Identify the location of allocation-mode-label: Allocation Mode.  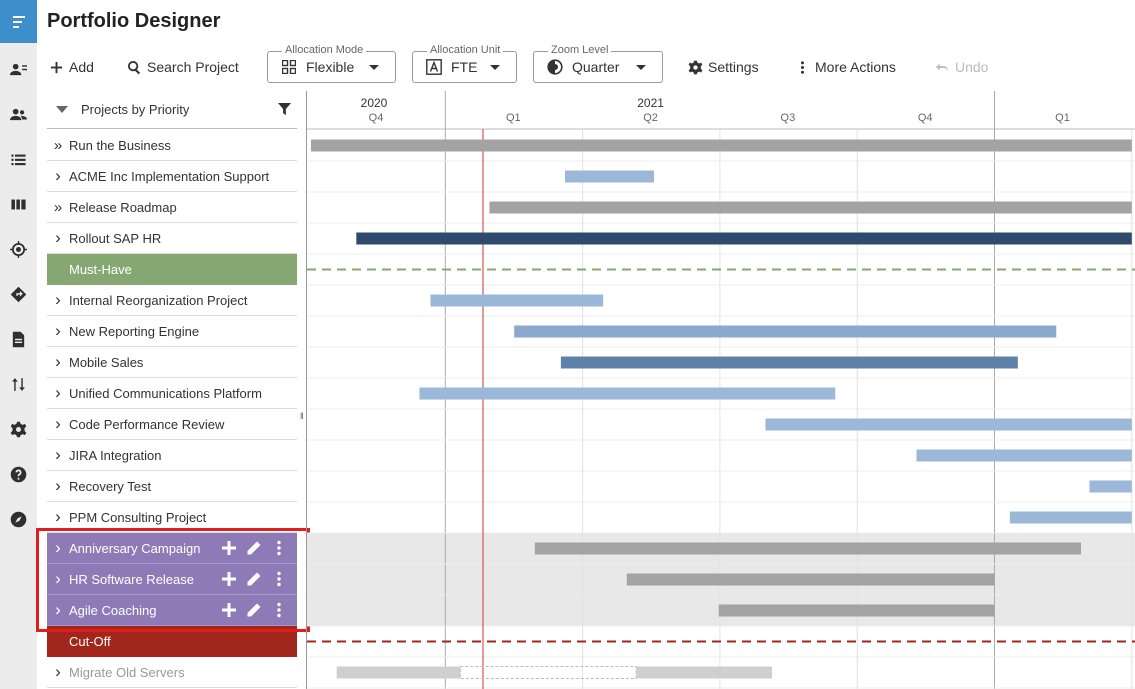
(324, 50).